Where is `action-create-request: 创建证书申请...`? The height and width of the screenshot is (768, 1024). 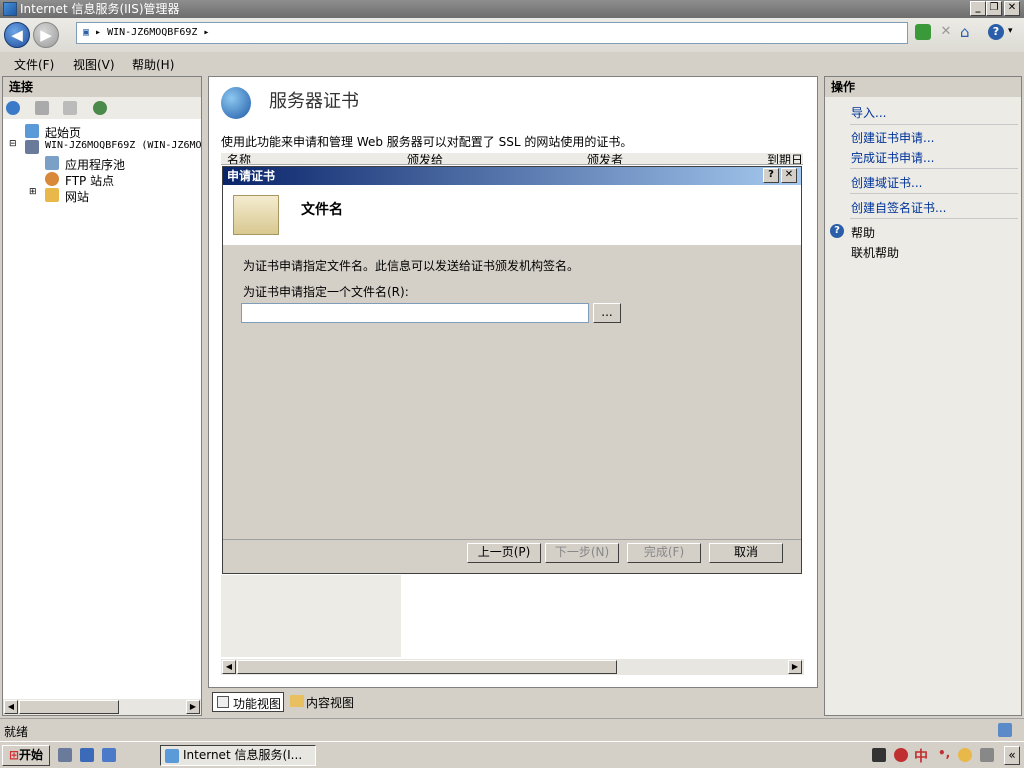 action-create-request: 创建证书申请... is located at coordinates (892, 137).